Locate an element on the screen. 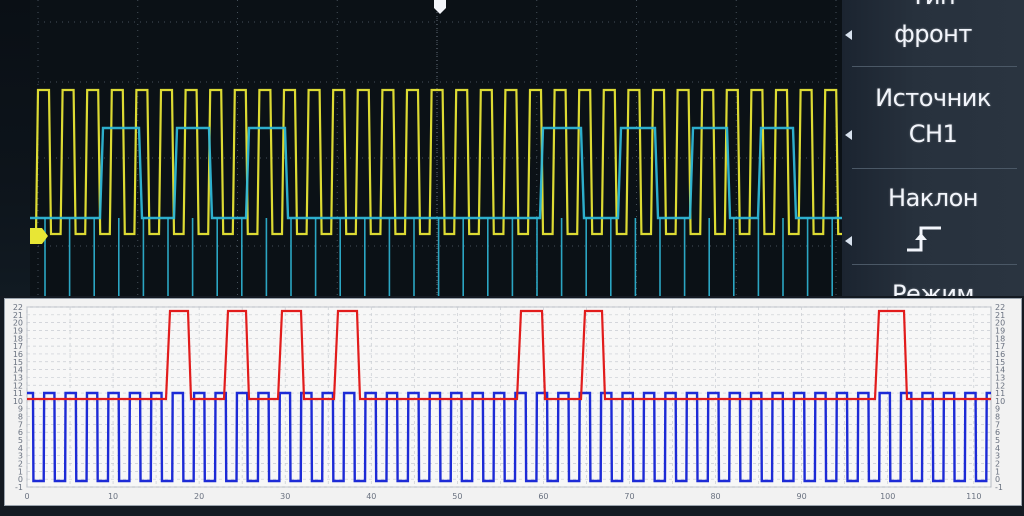  x-axis-tick-label: 40 is located at coordinates (371, 496).